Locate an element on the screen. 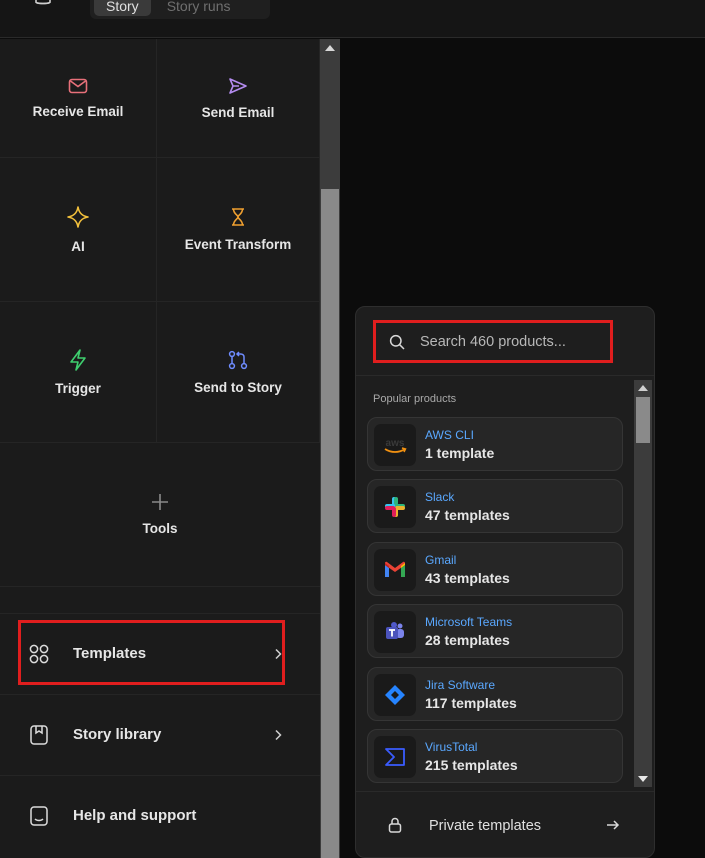 This screenshot has width=705, height=858. product-search is located at coordinates (494, 342).